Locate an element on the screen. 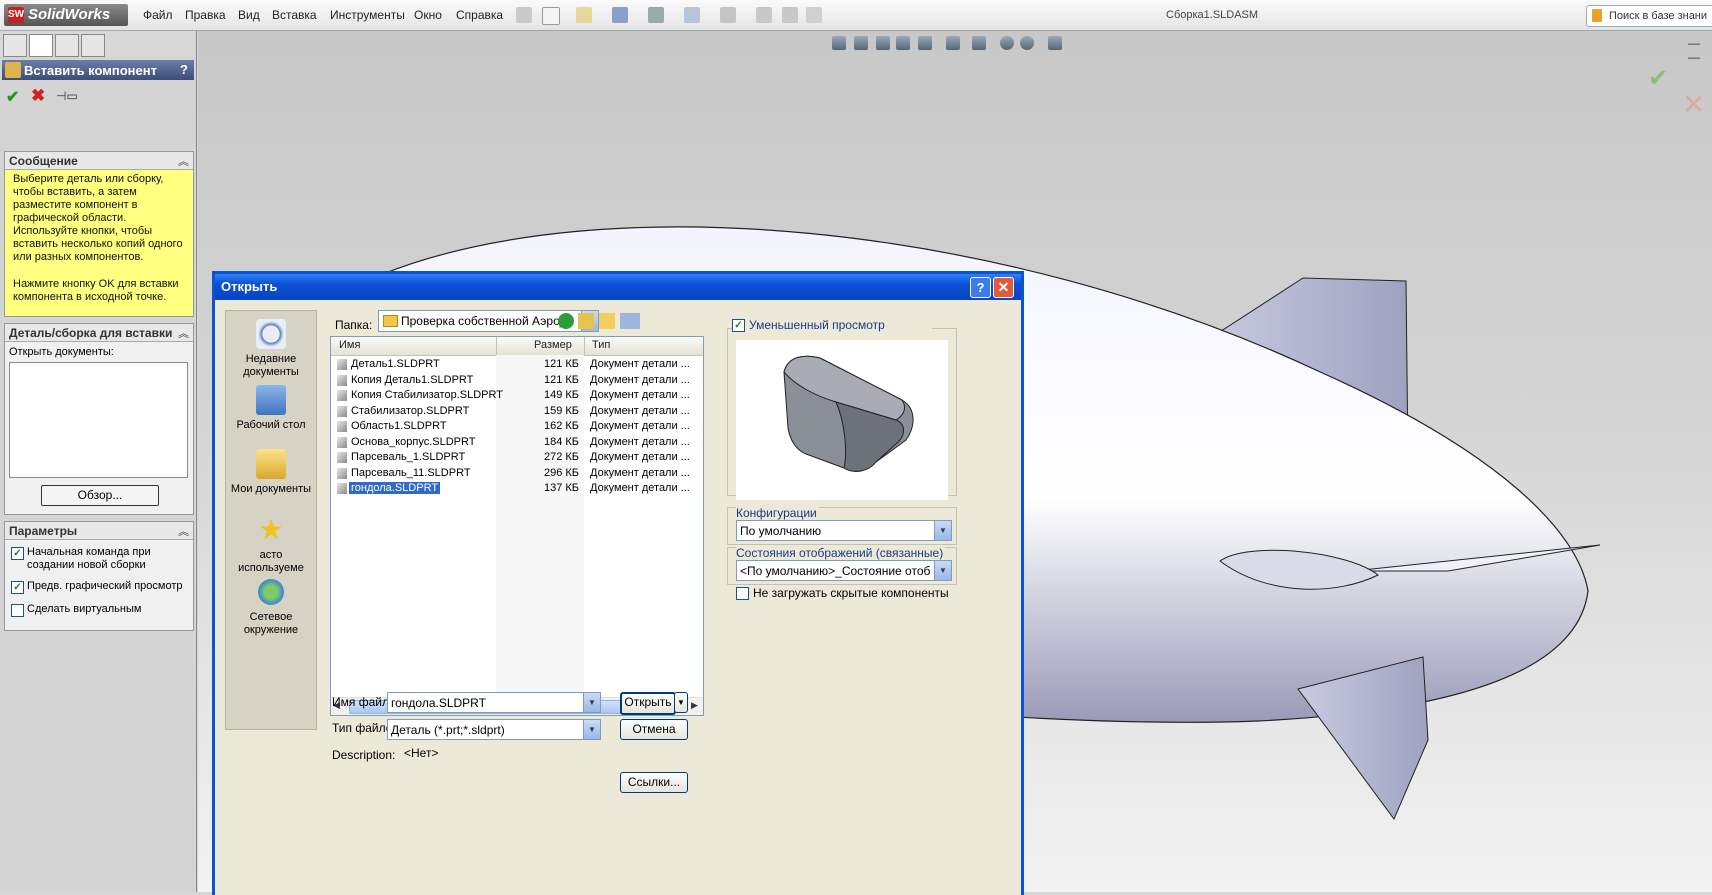  appearance-tab-icon is located at coordinates (93, 45).